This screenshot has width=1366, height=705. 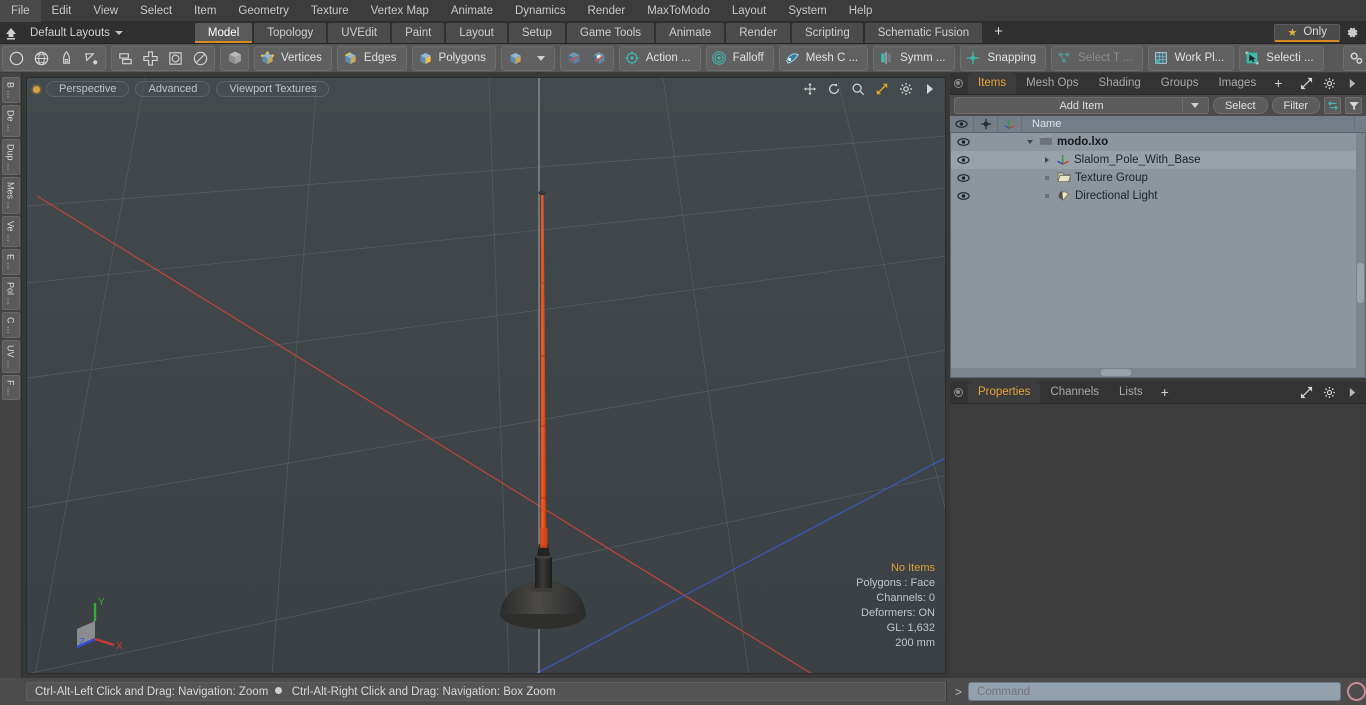 What do you see at coordinates (1120, 83) in the screenshot?
I see `tab-shading: Shading` at bounding box center [1120, 83].